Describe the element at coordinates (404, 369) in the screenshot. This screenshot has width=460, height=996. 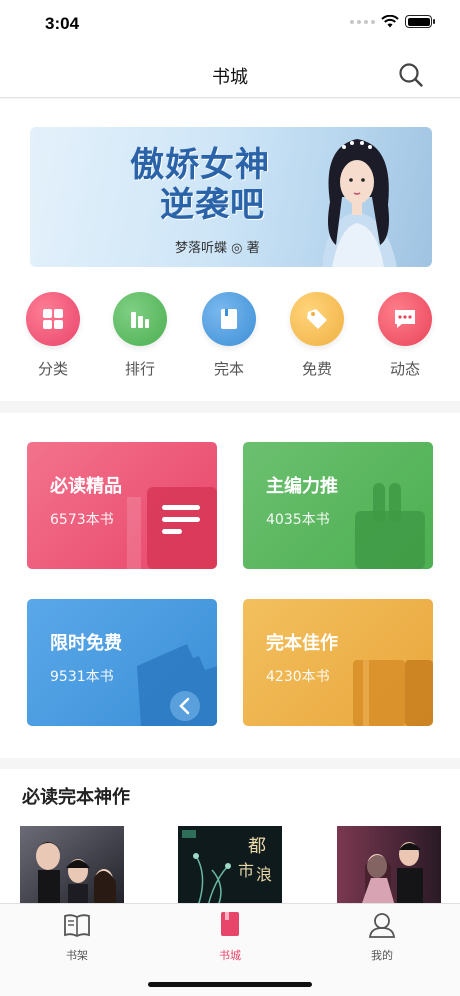
I see `category-label: 动态` at that location.